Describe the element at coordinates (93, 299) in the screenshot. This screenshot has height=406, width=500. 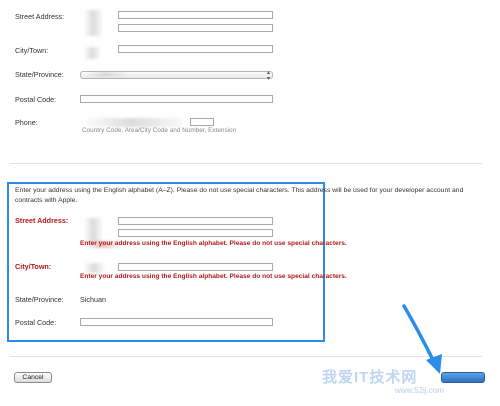
I see `english-state-value: Sichuan` at that location.